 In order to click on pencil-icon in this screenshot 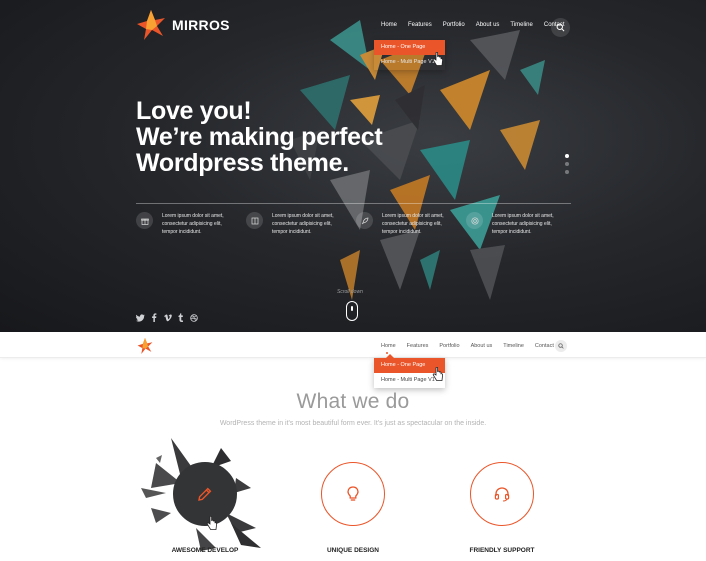, I will do `click(205, 494)`.